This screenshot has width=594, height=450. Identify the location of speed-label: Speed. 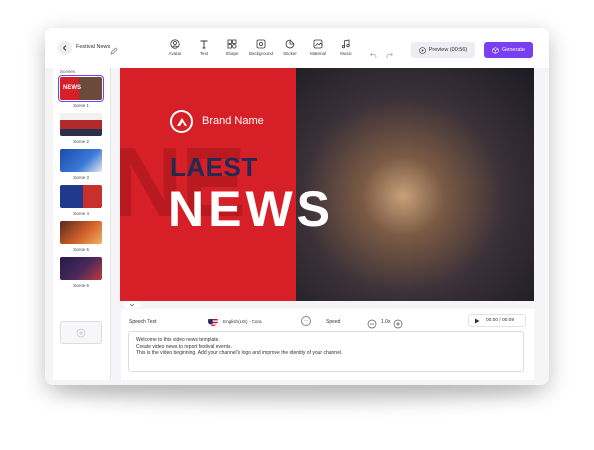
(333, 322).